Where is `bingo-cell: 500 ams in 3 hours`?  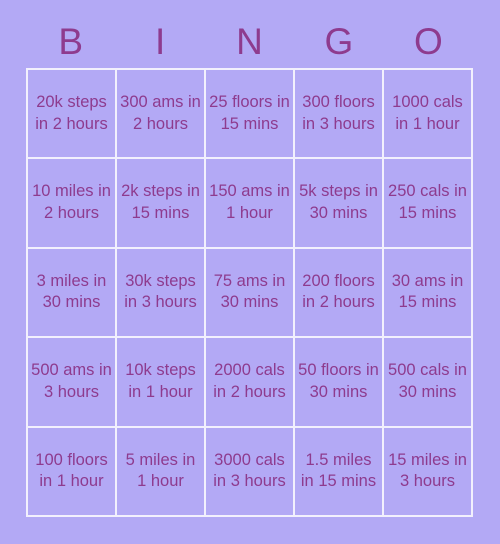
bingo-cell: 500 ams in 3 hours is located at coordinates (71, 382).